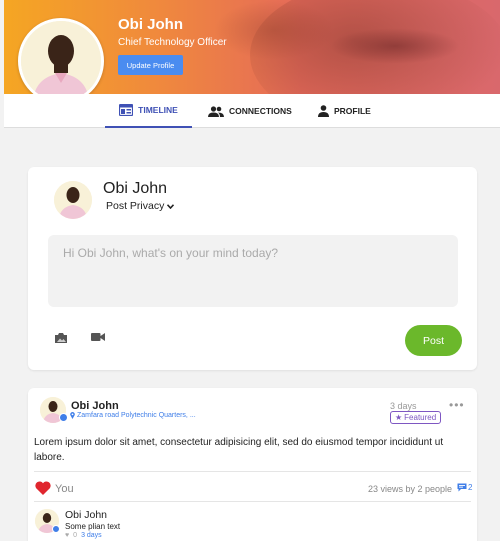 The image size is (500, 541). Describe the element at coordinates (91, 535) in the screenshot. I see `comment-time: 3 days` at that location.